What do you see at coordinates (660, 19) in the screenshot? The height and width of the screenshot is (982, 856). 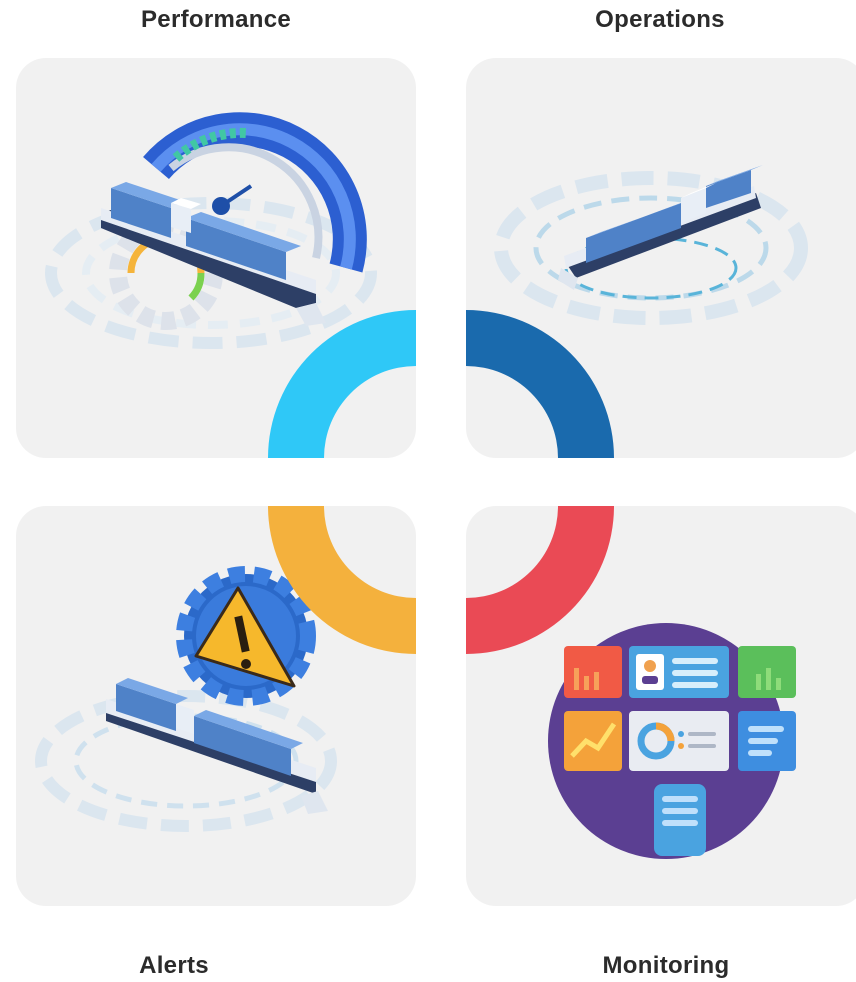 I see `operations-title: Operations` at bounding box center [660, 19].